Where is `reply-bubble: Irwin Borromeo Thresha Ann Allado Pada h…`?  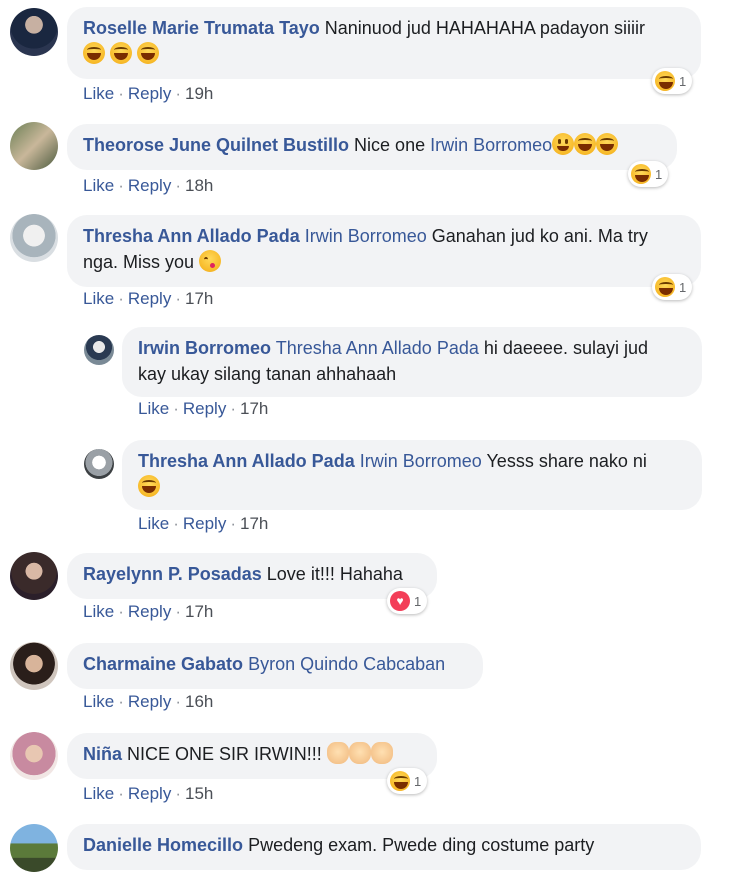 reply-bubble: Irwin Borromeo Thresha Ann Allado Pada h… is located at coordinates (412, 362).